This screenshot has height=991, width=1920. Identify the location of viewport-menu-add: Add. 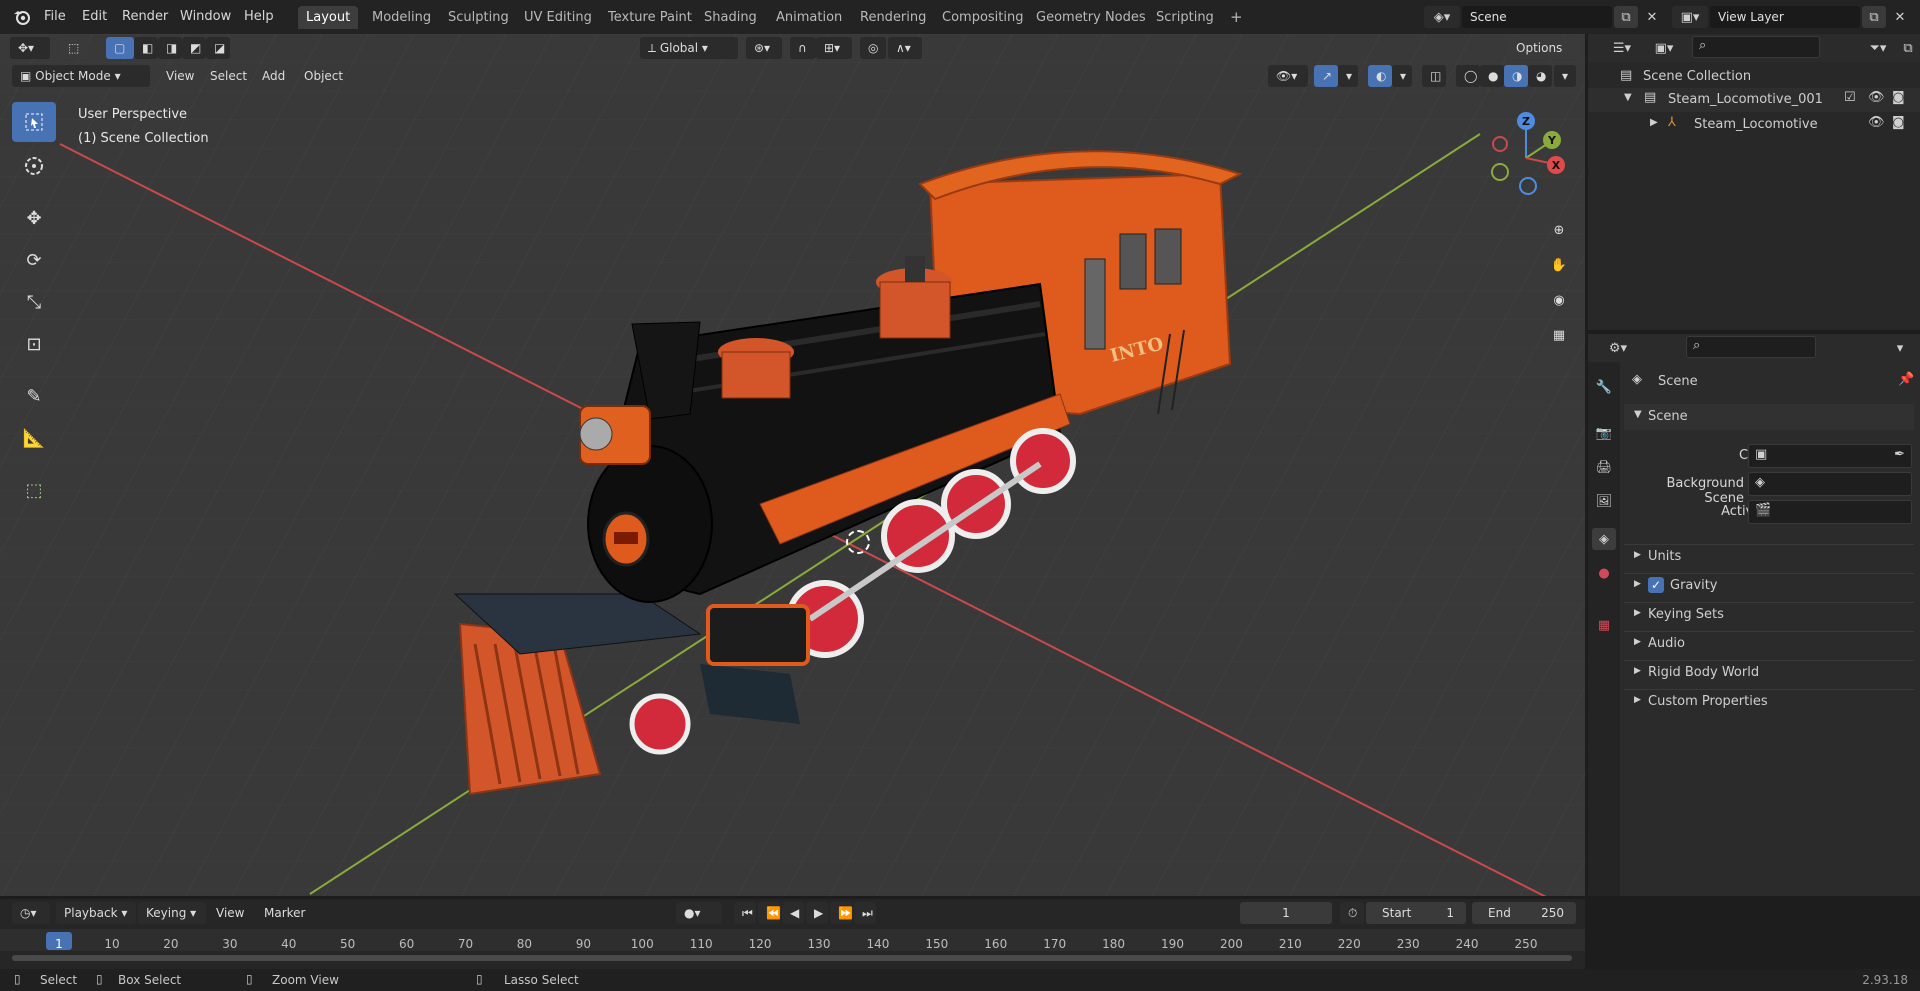
(273, 76).